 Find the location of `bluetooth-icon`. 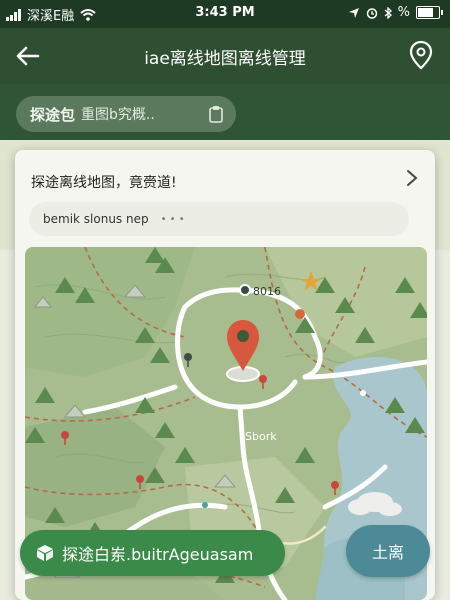

bluetooth-icon is located at coordinates (388, 12).